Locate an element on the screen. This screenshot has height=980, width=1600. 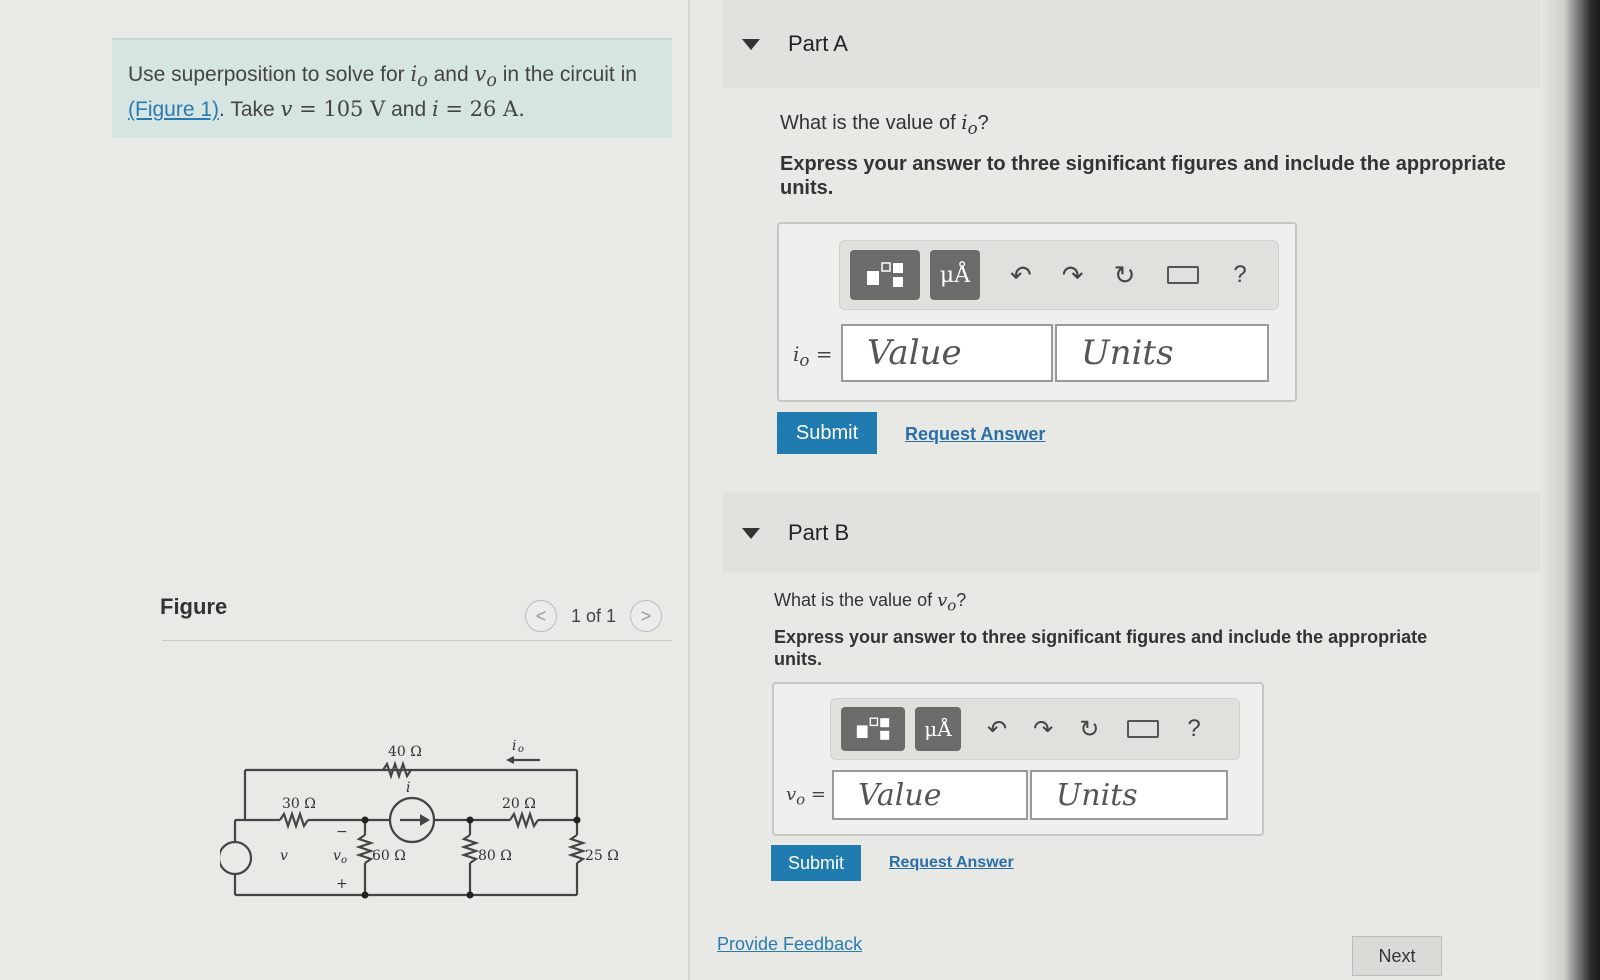
figure-pager: < 1 of 1 > is located at coordinates (594, 616).